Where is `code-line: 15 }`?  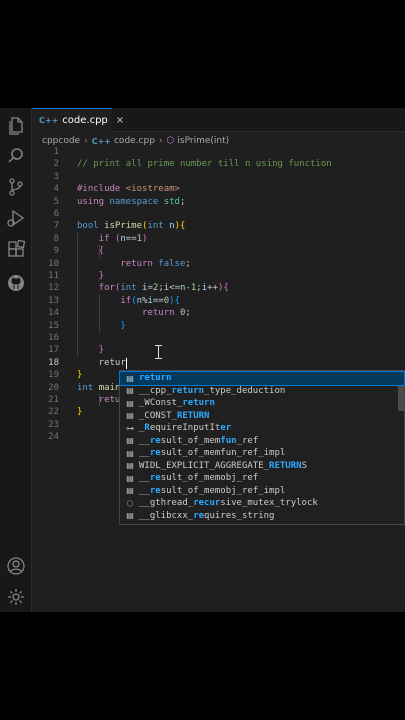 code-line: 15 } is located at coordinates (218, 326).